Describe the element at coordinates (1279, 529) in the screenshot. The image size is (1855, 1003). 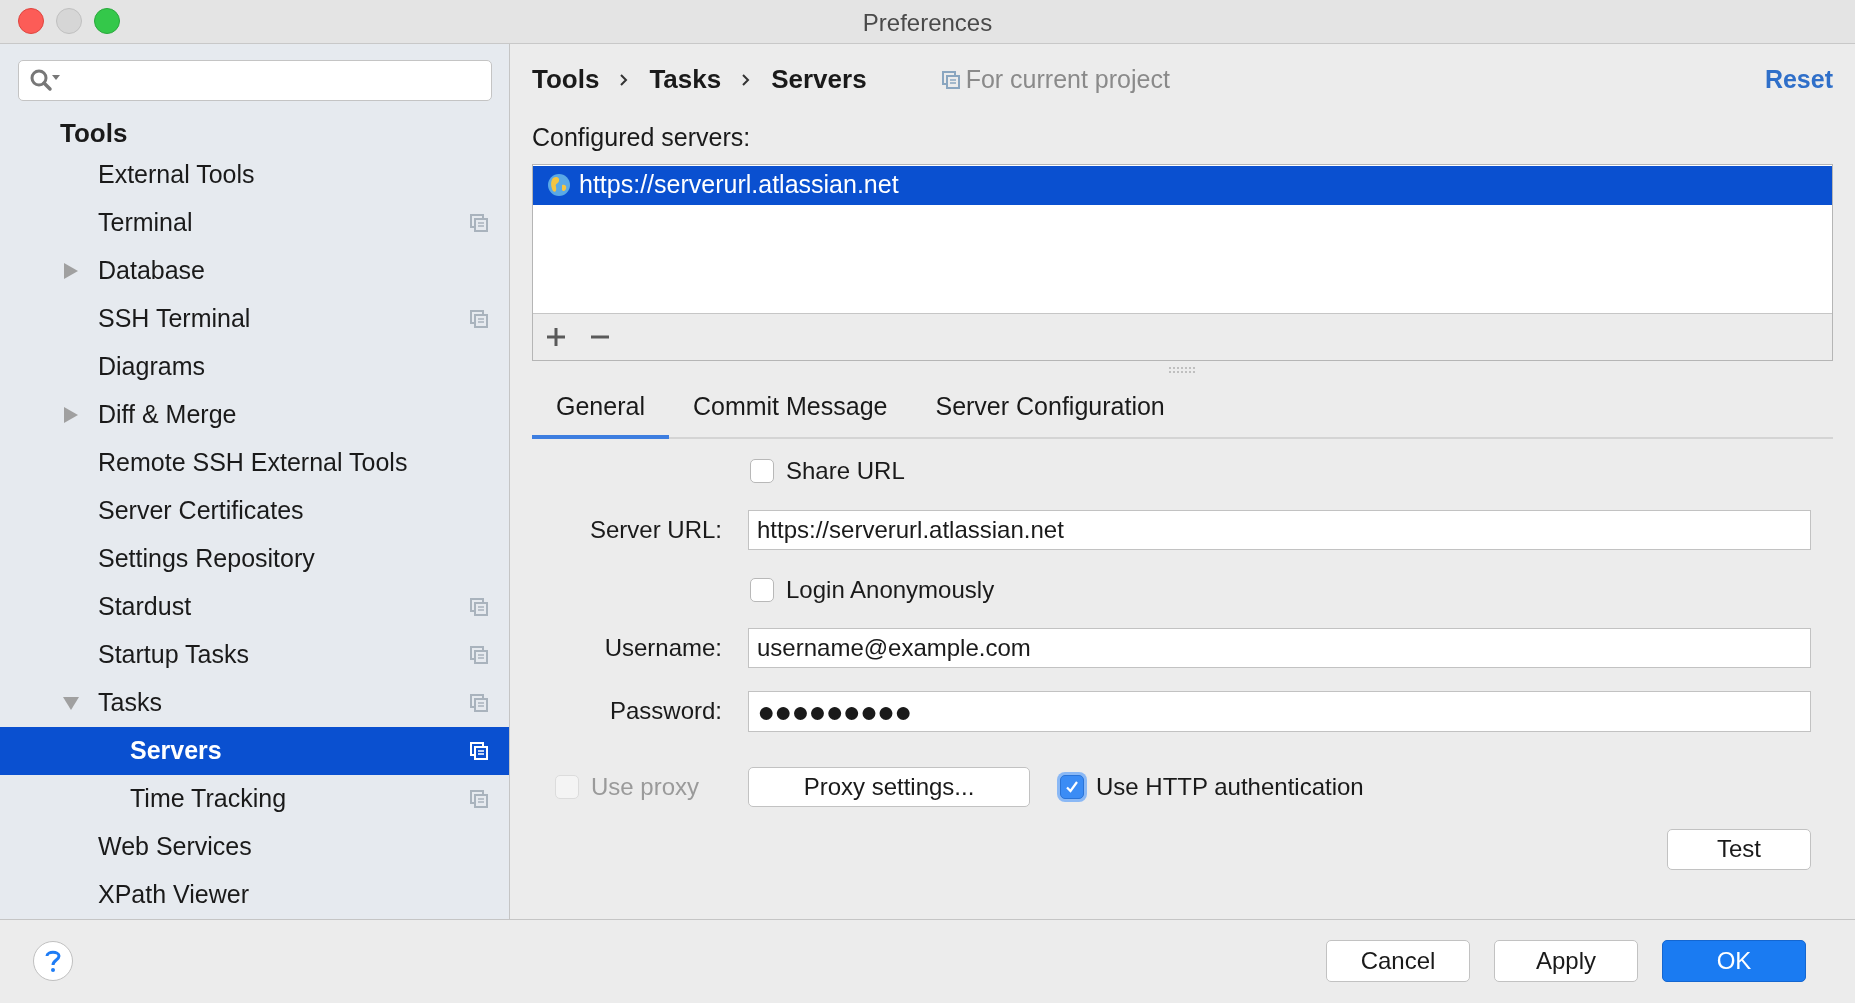
I see `server-url-field: https://serverurl.atlassian.net` at that location.